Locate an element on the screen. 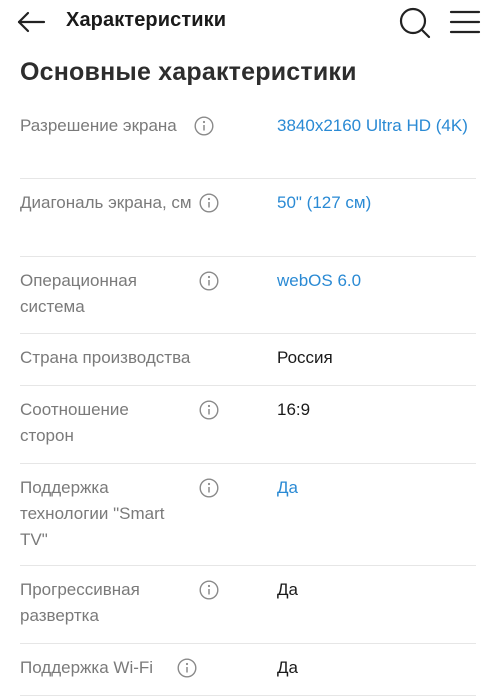 The width and height of the screenshot is (496, 699). app-header: Характеристики is located at coordinates (248, 22).